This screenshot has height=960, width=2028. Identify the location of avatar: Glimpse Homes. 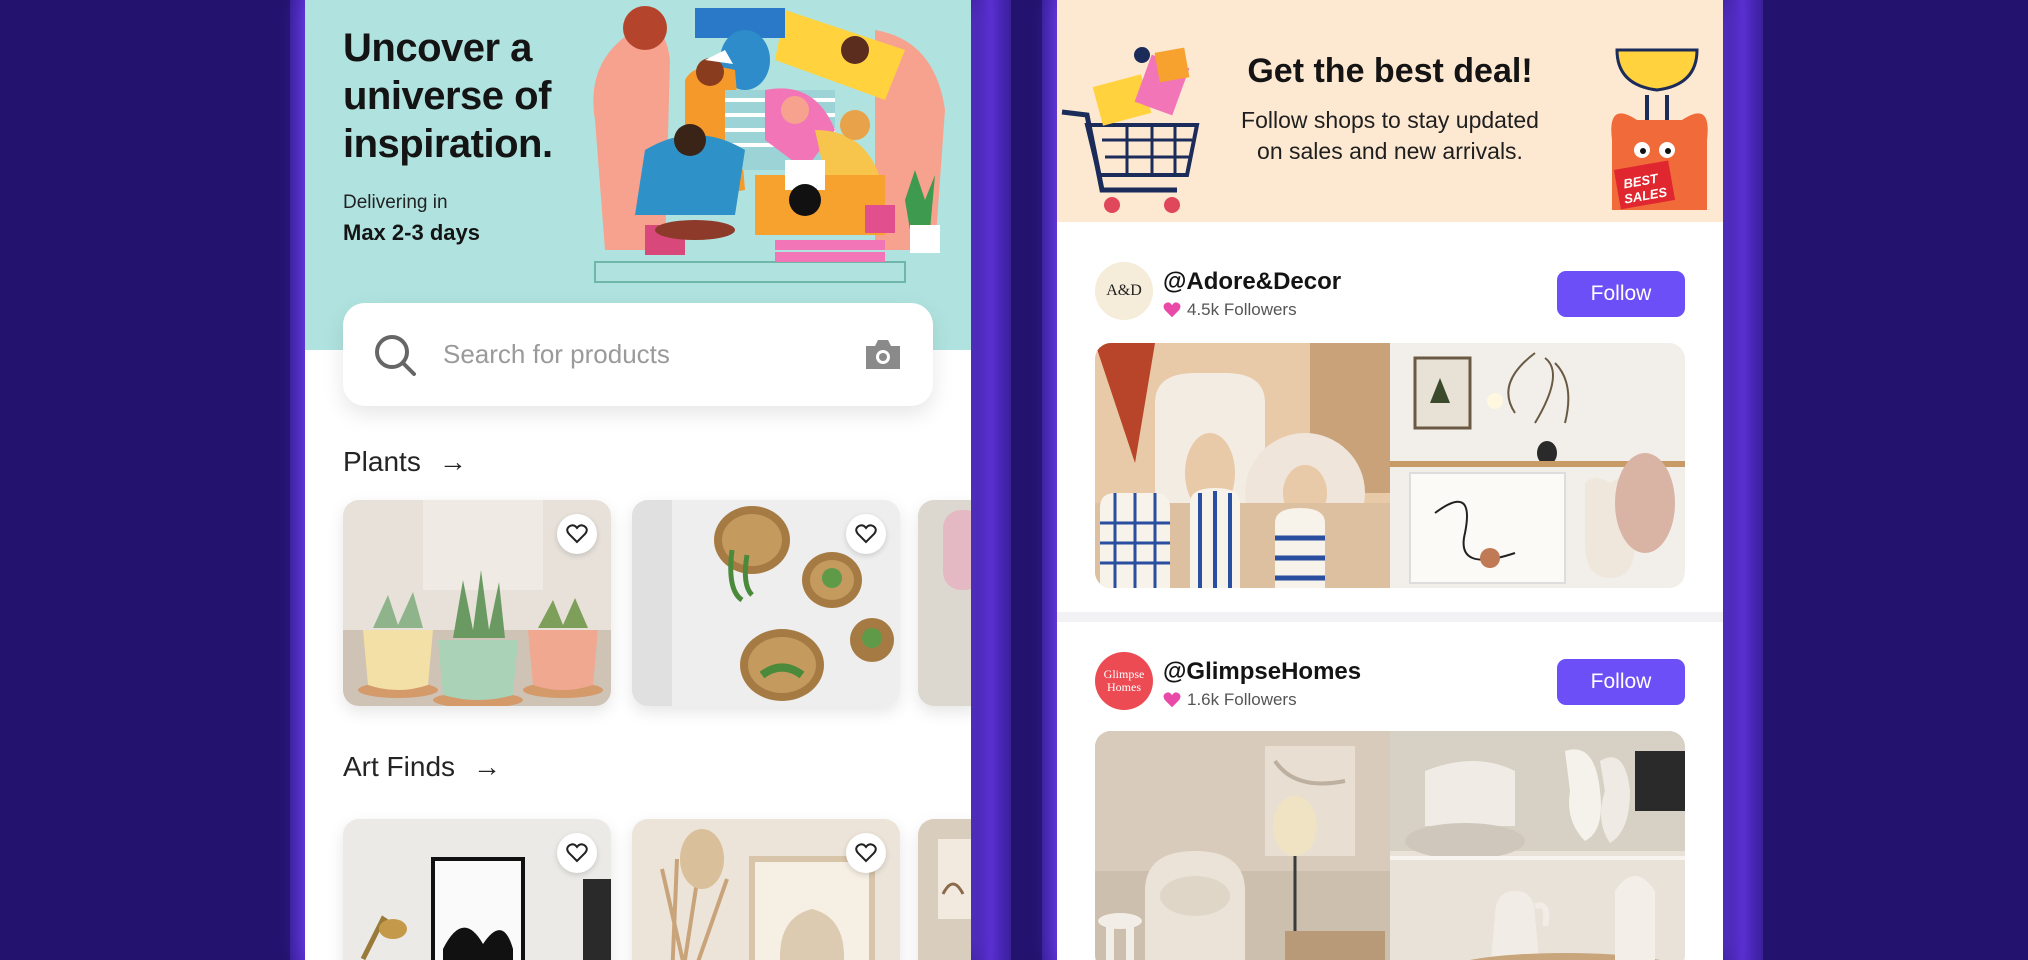
(1124, 681).